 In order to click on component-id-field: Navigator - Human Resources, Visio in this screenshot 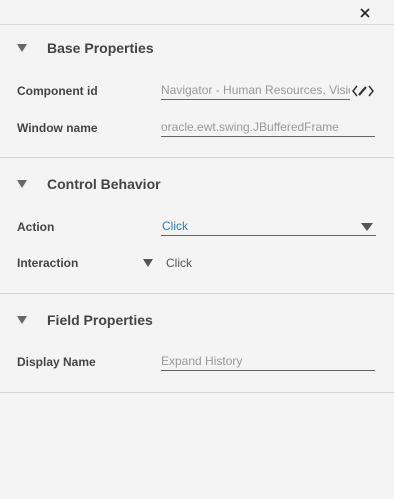, I will do `click(255, 90)`.